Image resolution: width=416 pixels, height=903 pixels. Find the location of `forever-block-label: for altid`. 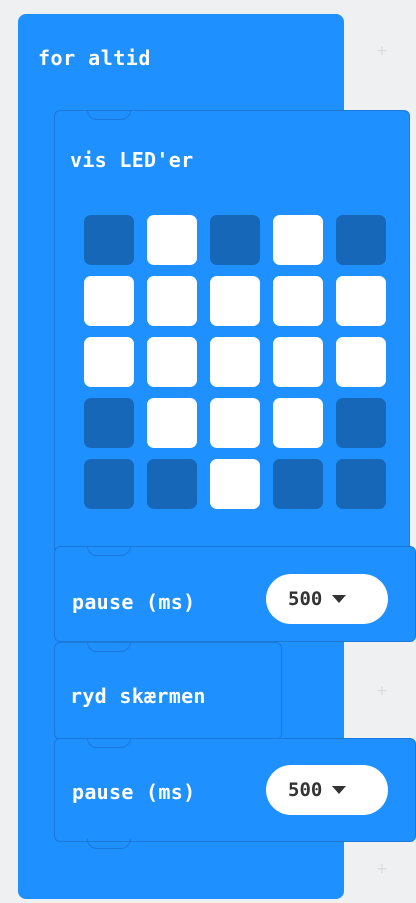

forever-block-label: for altid is located at coordinates (94, 58).